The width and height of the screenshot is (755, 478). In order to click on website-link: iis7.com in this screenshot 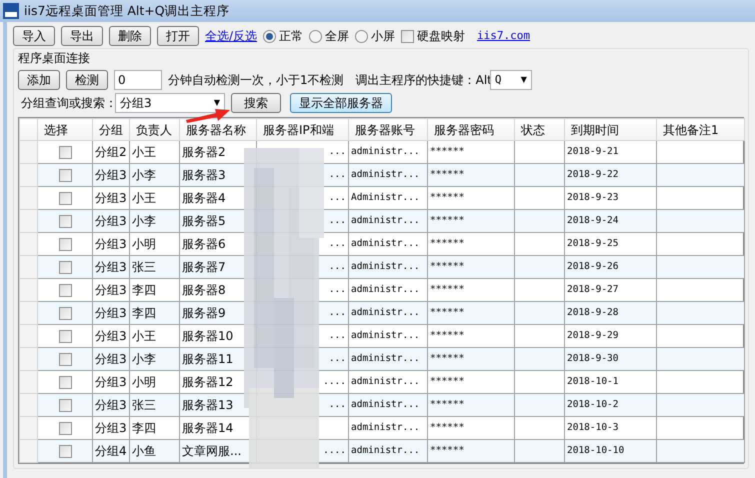, I will do `click(503, 36)`.